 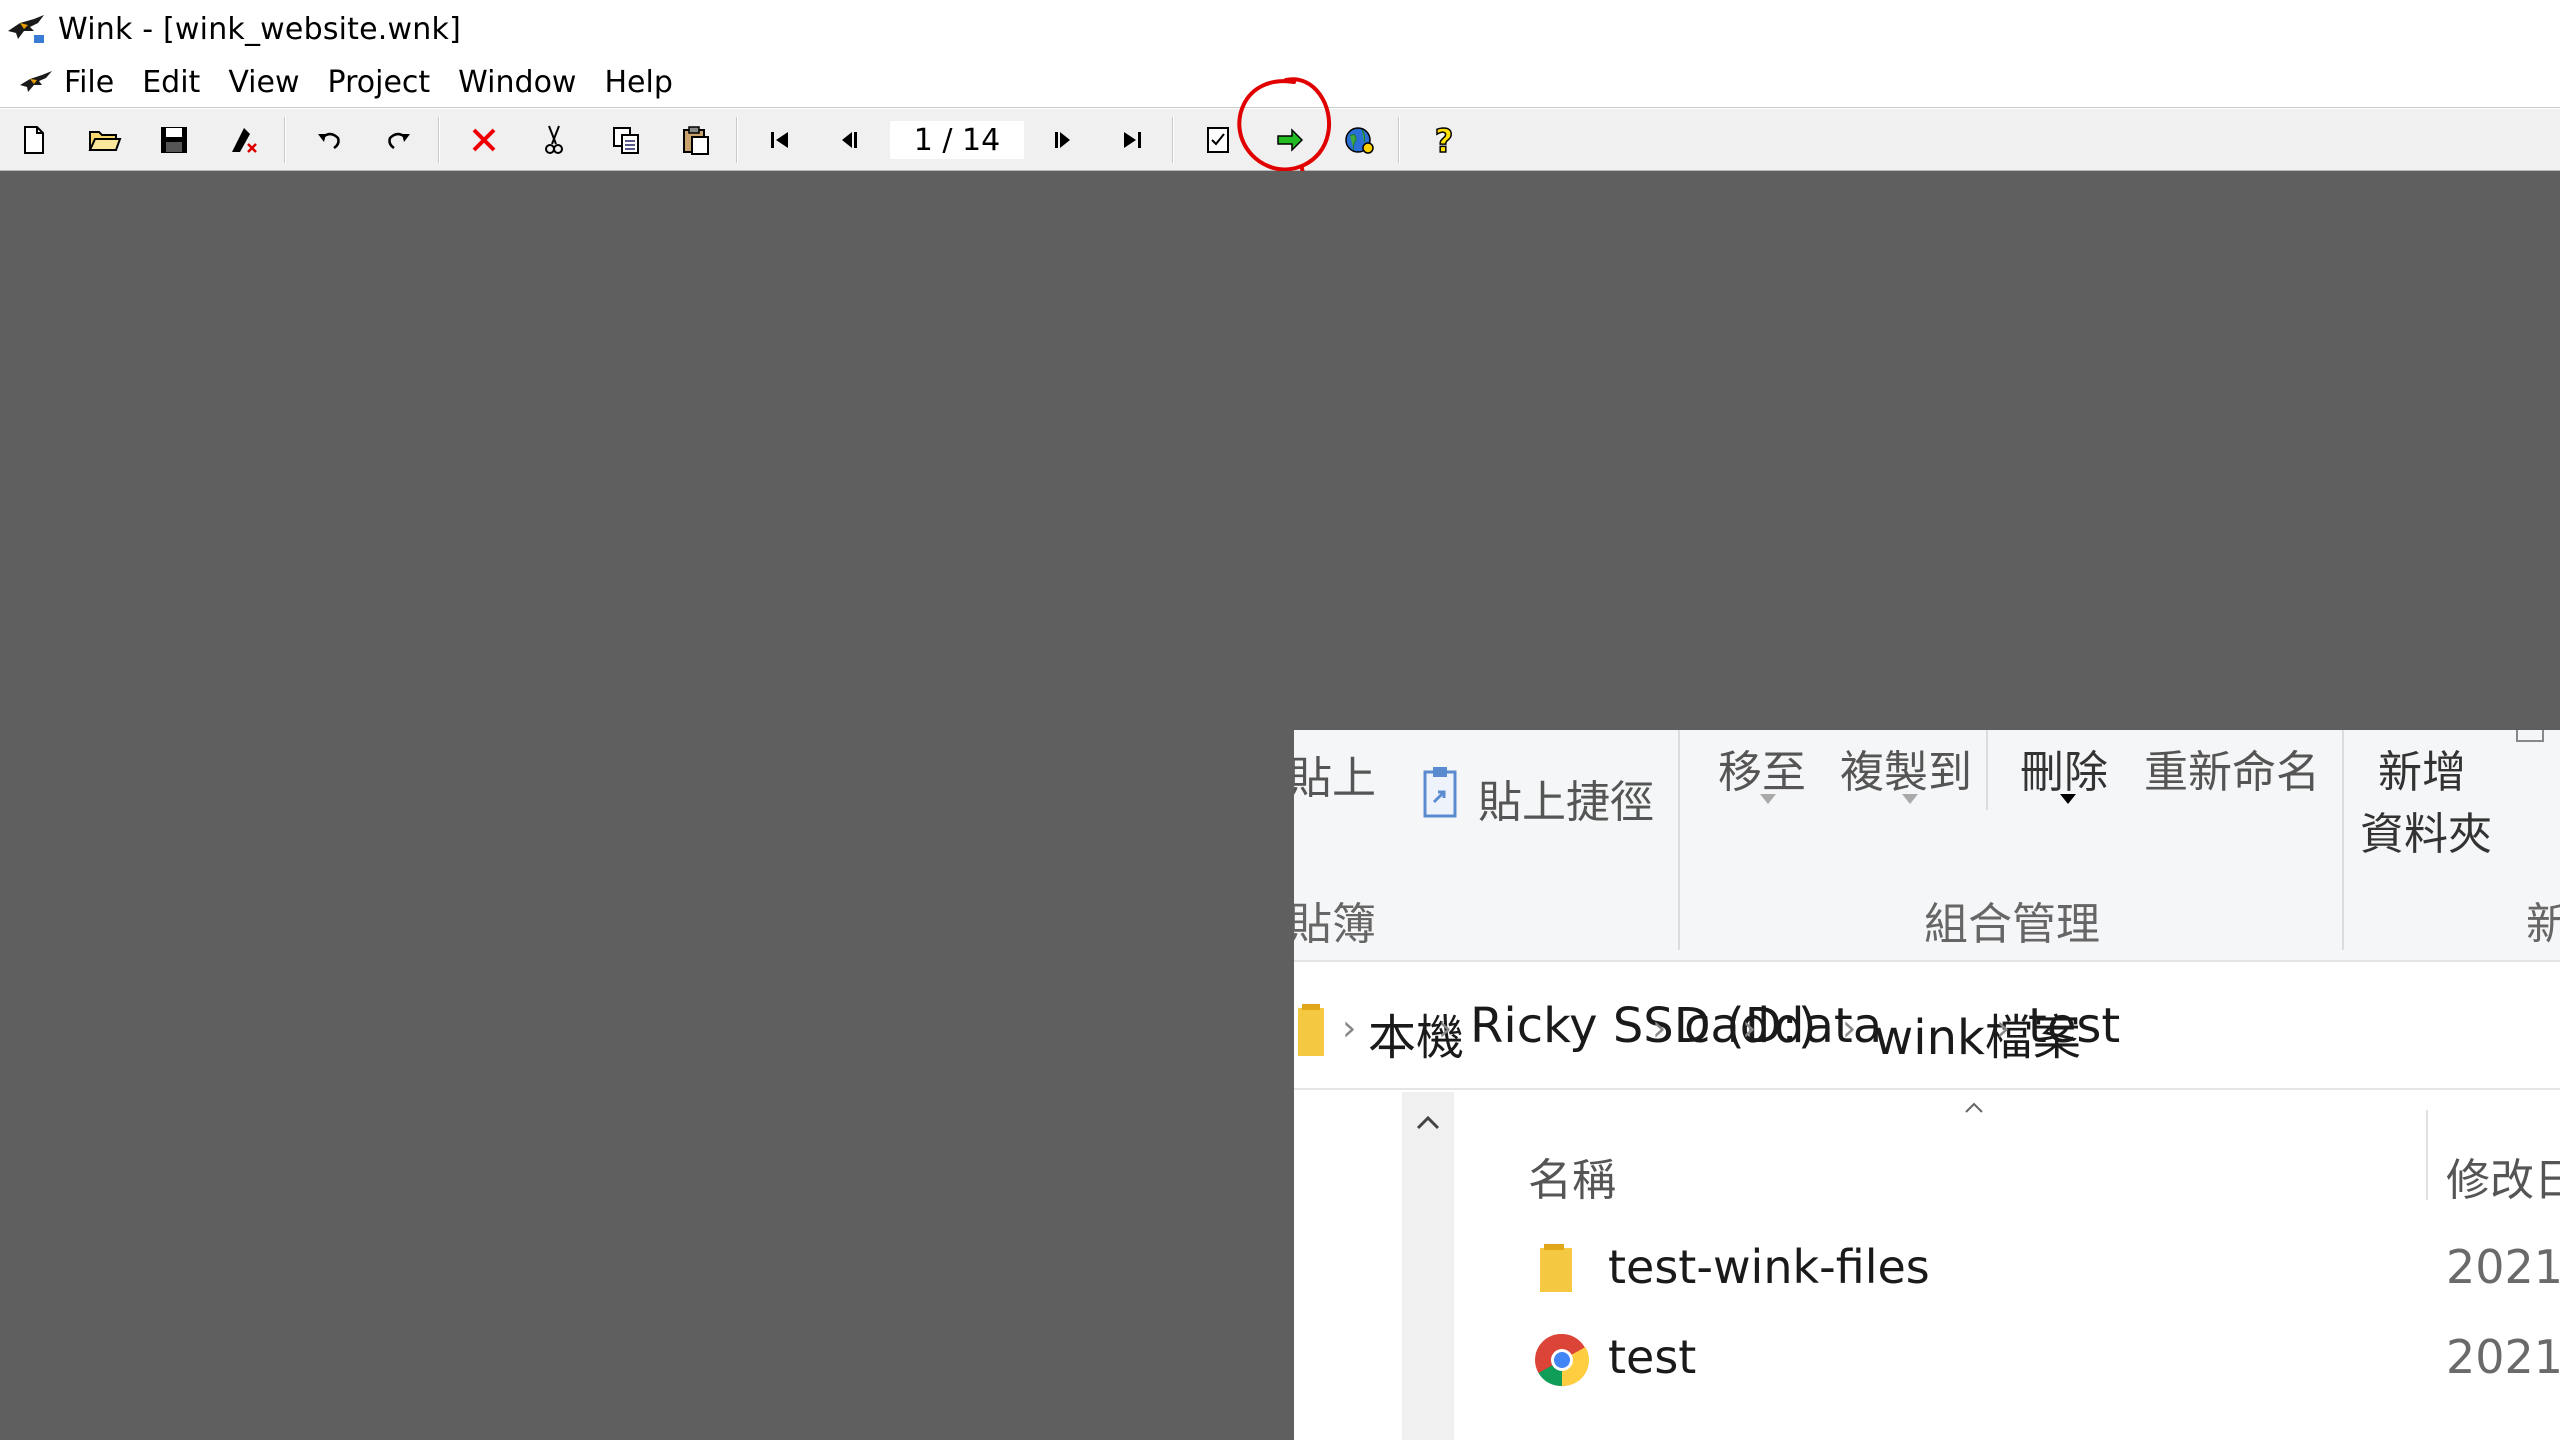 I want to click on wink-menu-icon, so click(x=36, y=83).